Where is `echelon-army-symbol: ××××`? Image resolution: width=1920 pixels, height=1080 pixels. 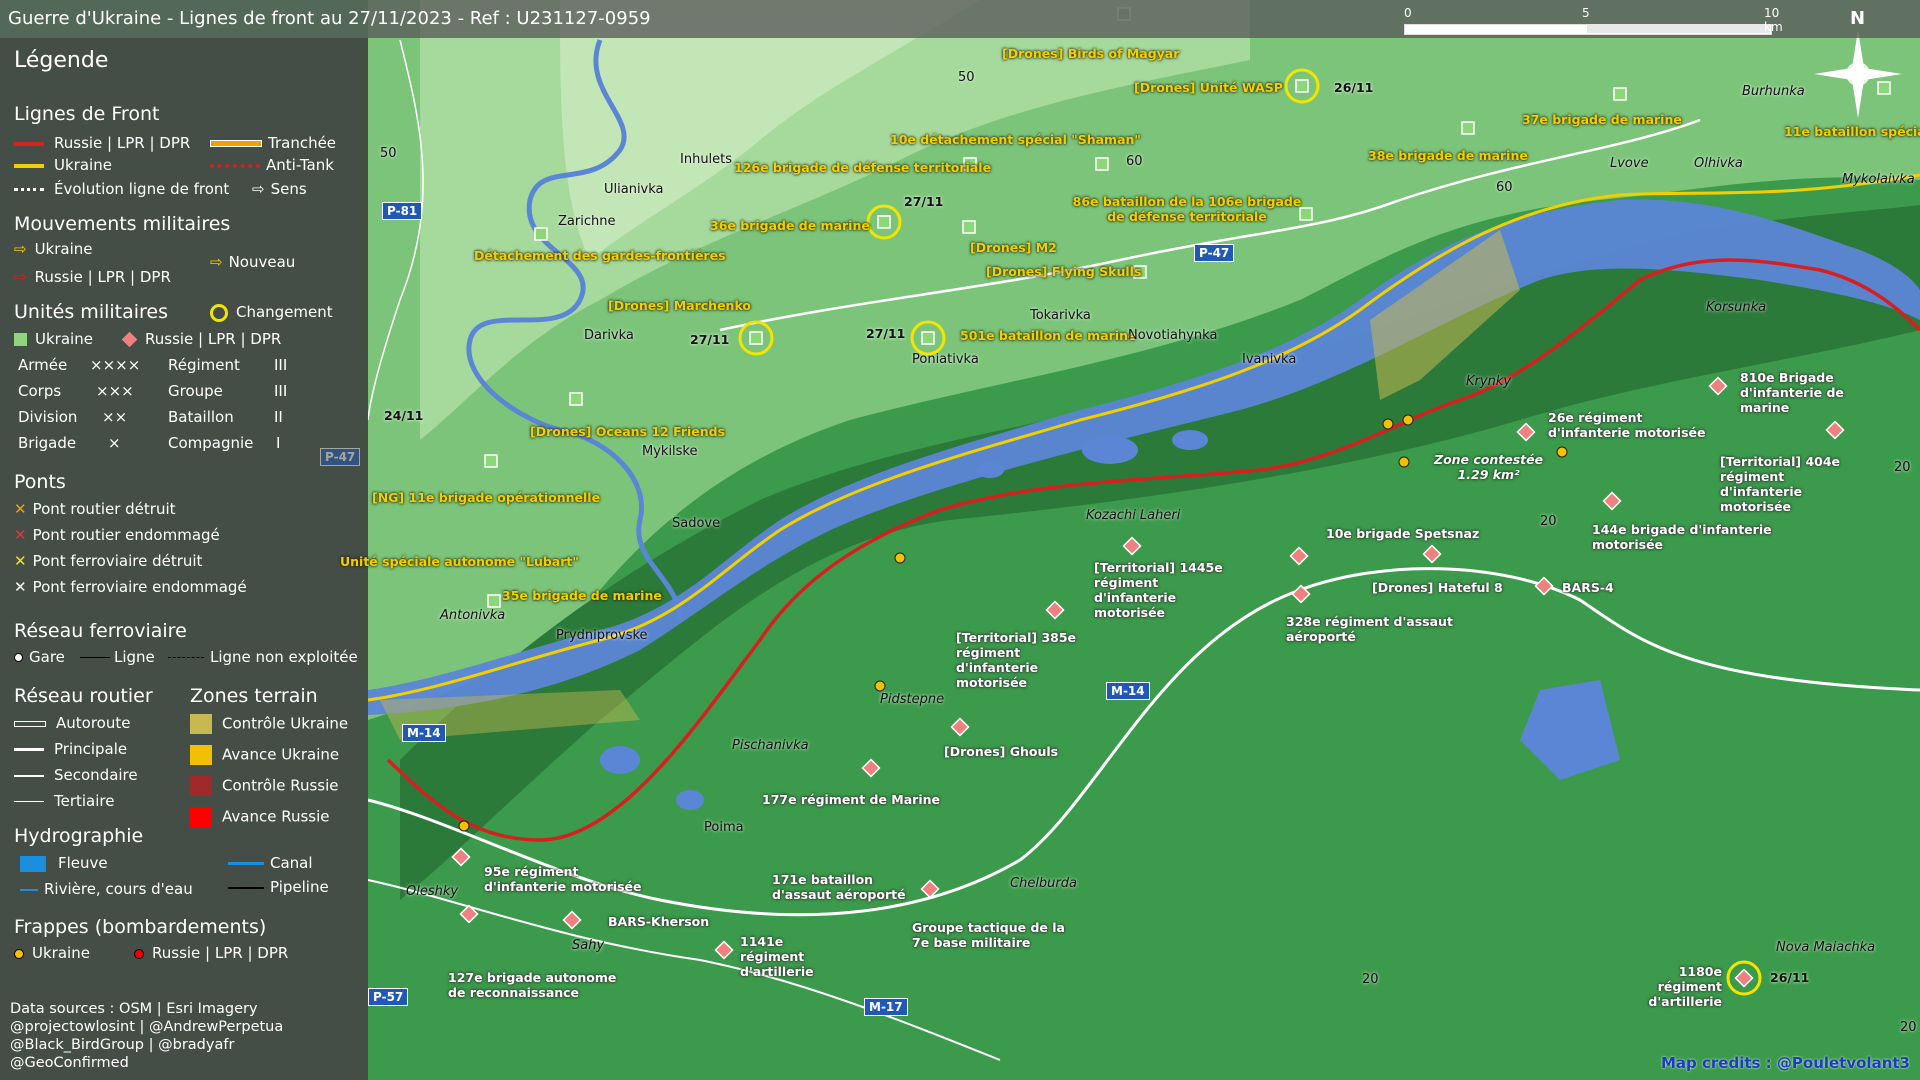 echelon-army-symbol: ×××× is located at coordinates (115, 365).